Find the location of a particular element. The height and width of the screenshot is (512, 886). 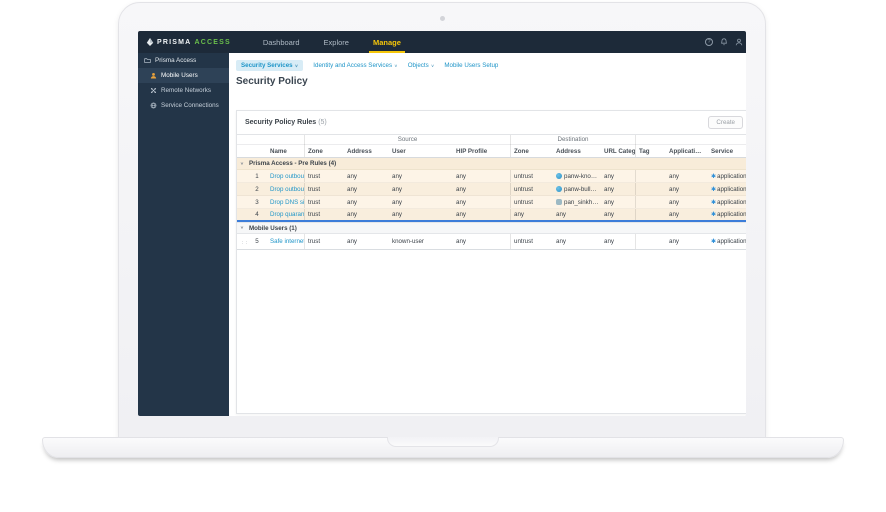

rule-number: 1 is located at coordinates (257, 176).